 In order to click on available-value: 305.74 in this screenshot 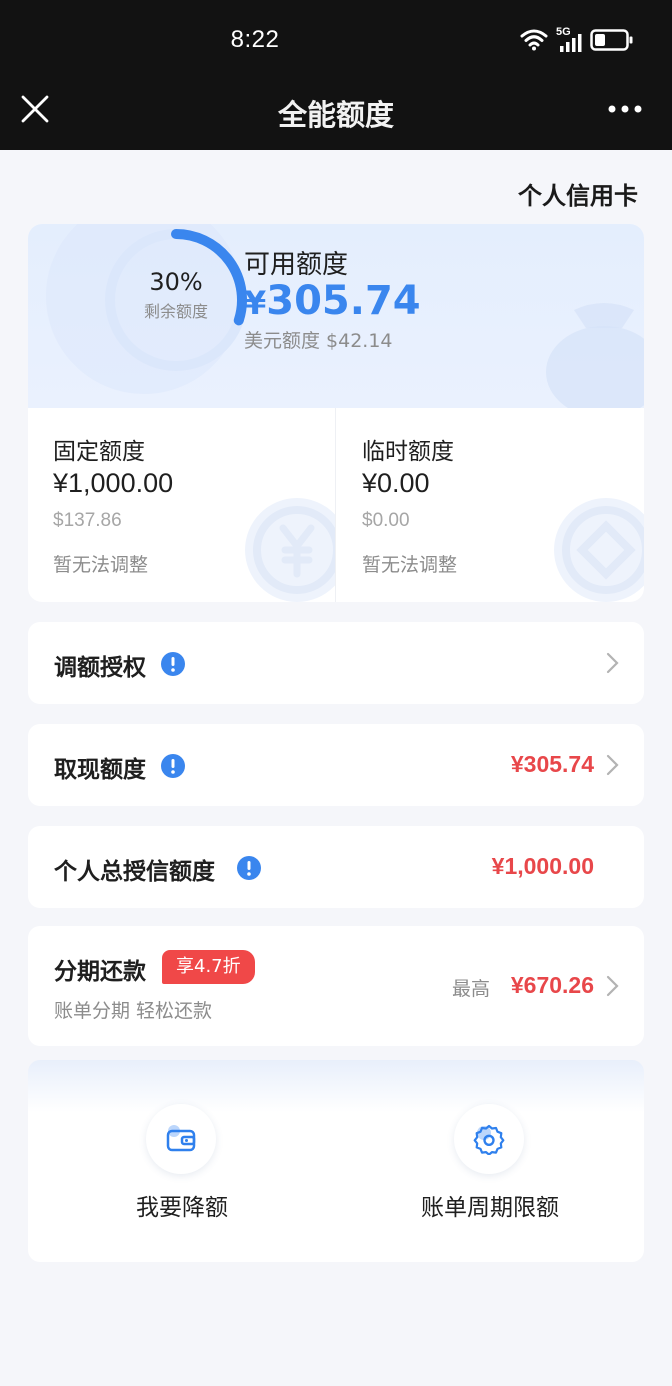, I will do `click(343, 301)`.